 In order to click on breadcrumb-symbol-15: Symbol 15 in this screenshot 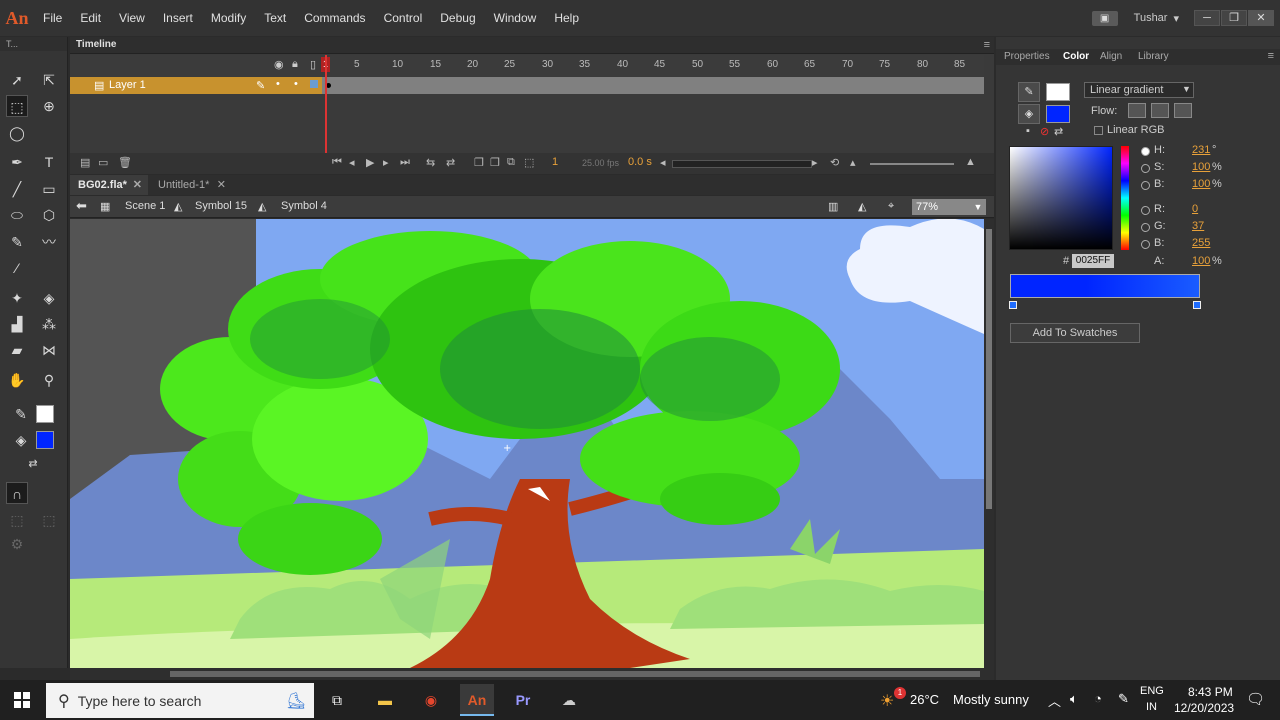, I will do `click(221, 206)`.